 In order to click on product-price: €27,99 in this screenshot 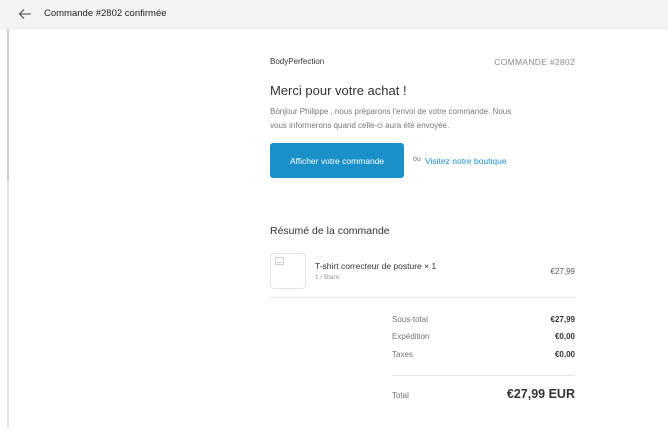, I will do `click(562, 271)`.